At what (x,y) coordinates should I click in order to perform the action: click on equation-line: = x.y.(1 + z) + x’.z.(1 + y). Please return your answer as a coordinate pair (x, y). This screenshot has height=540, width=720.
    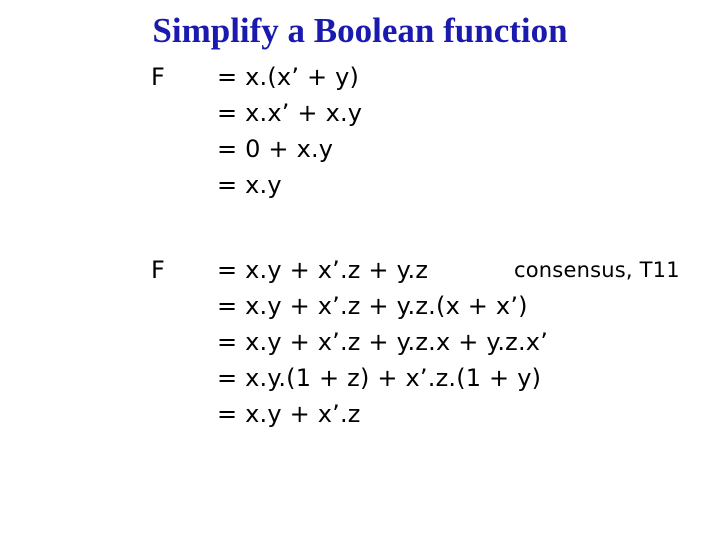
    Looking at the image, I should click on (379, 378).